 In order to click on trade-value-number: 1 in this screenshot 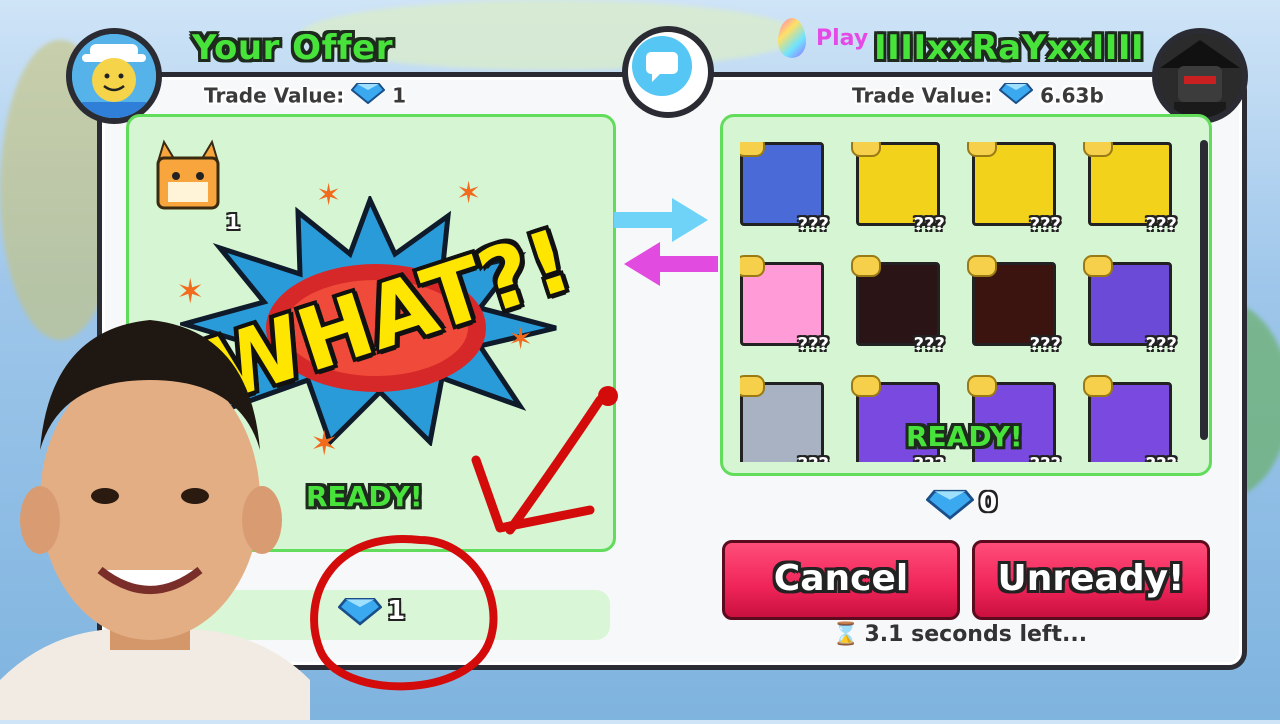, I will do `click(399, 95)`.